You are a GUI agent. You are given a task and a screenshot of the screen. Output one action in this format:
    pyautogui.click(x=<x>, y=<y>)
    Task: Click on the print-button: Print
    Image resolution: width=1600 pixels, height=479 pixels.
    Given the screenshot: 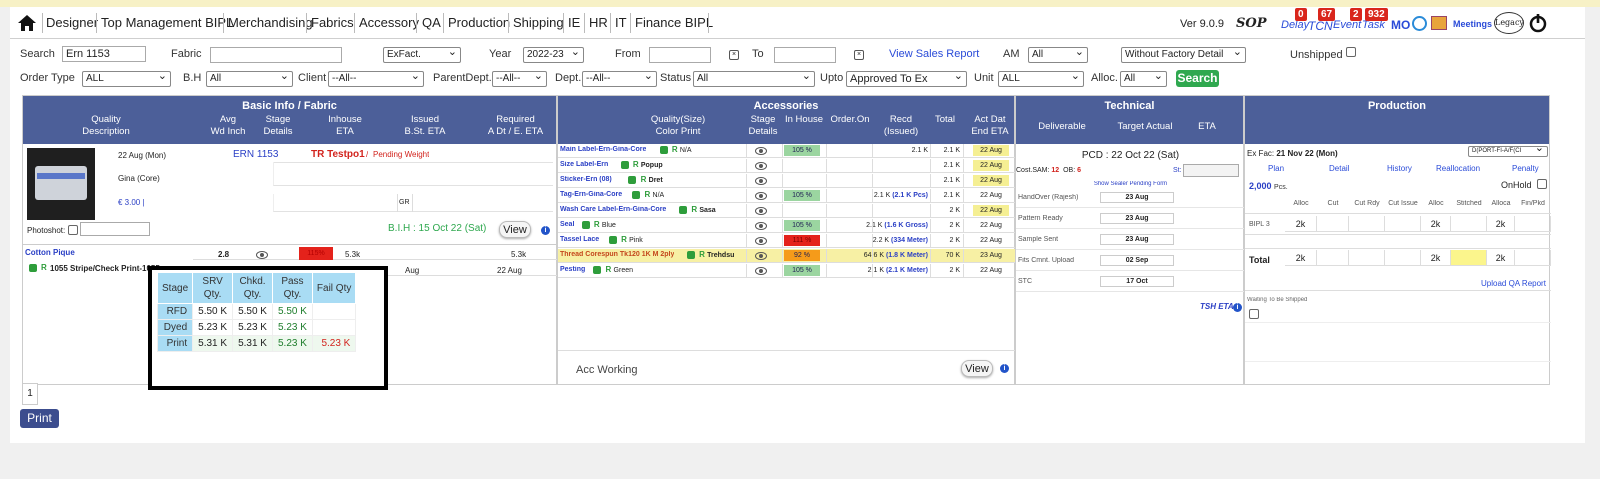 What is the action you would take?
    pyautogui.click(x=39, y=418)
    